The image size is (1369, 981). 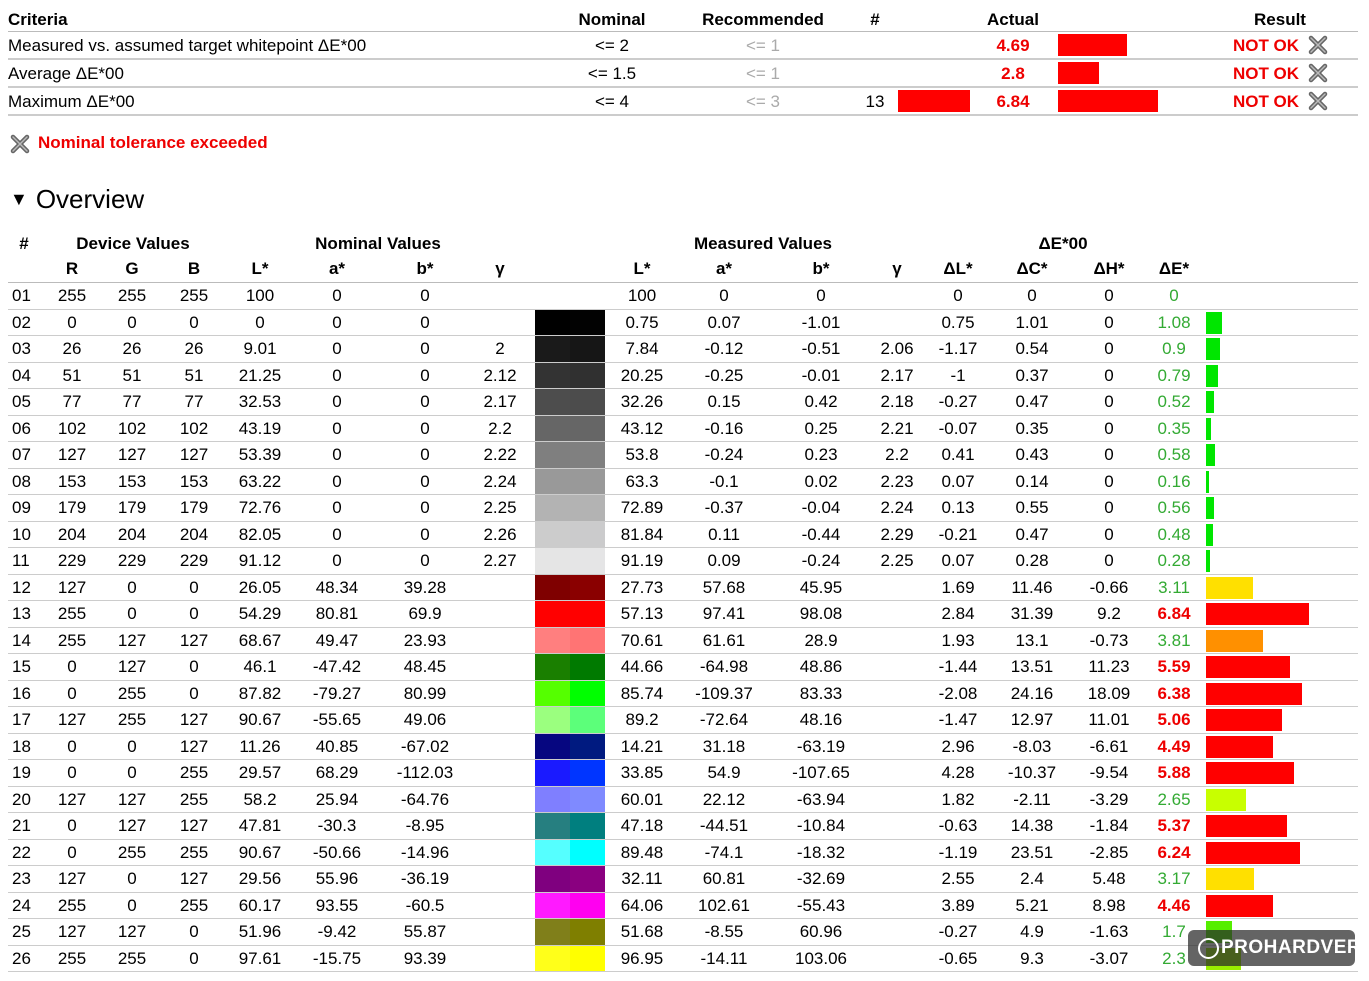 What do you see at coordinates (683, 322) in the screenshot?
I see `table-row: 02 0 0 0 0 0 0 0.75 0.07 -1.01 0.75 1.01 0 1.08` at bounding box center [683, 322].